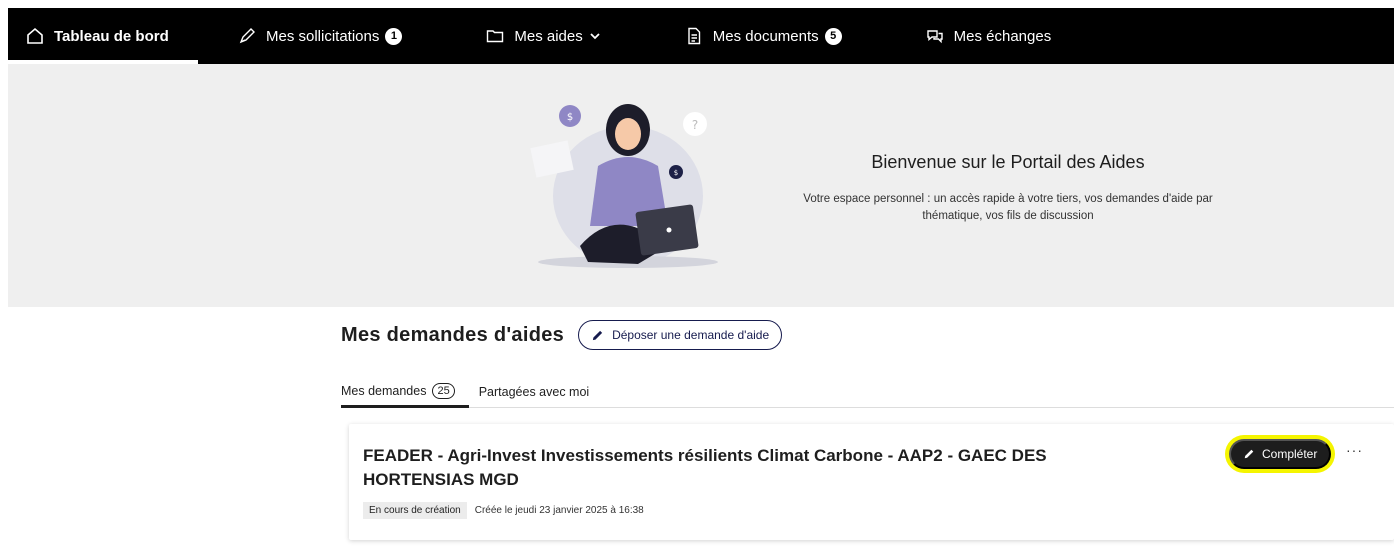 The image size is (1394, 553). I want to click on nav-label: Mes documents, so click(765, 36).